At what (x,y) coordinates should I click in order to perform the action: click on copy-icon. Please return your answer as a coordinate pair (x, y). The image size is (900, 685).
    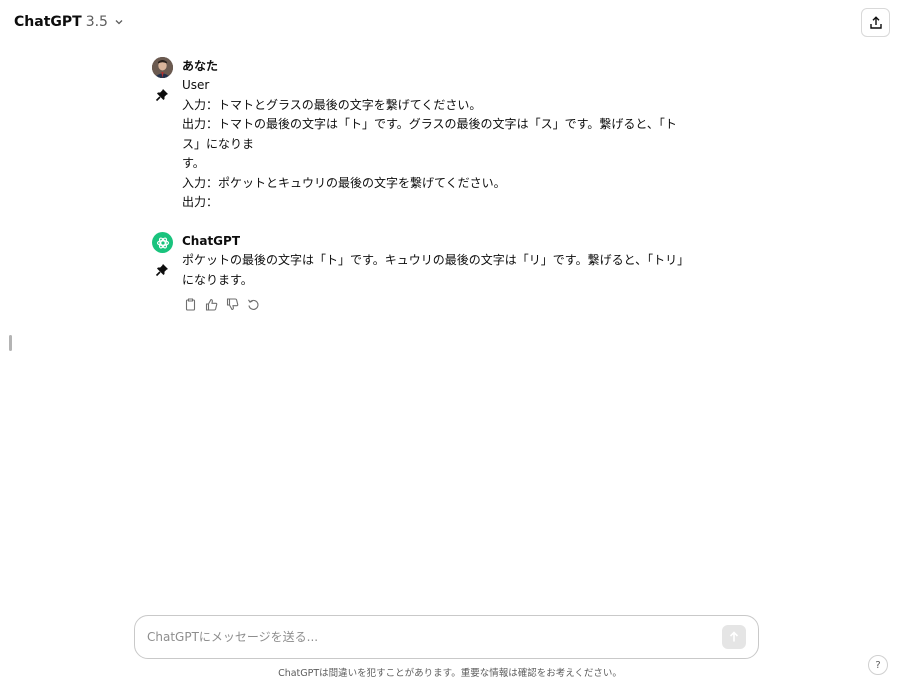
    Looking at the image, I should click on (190, 304).